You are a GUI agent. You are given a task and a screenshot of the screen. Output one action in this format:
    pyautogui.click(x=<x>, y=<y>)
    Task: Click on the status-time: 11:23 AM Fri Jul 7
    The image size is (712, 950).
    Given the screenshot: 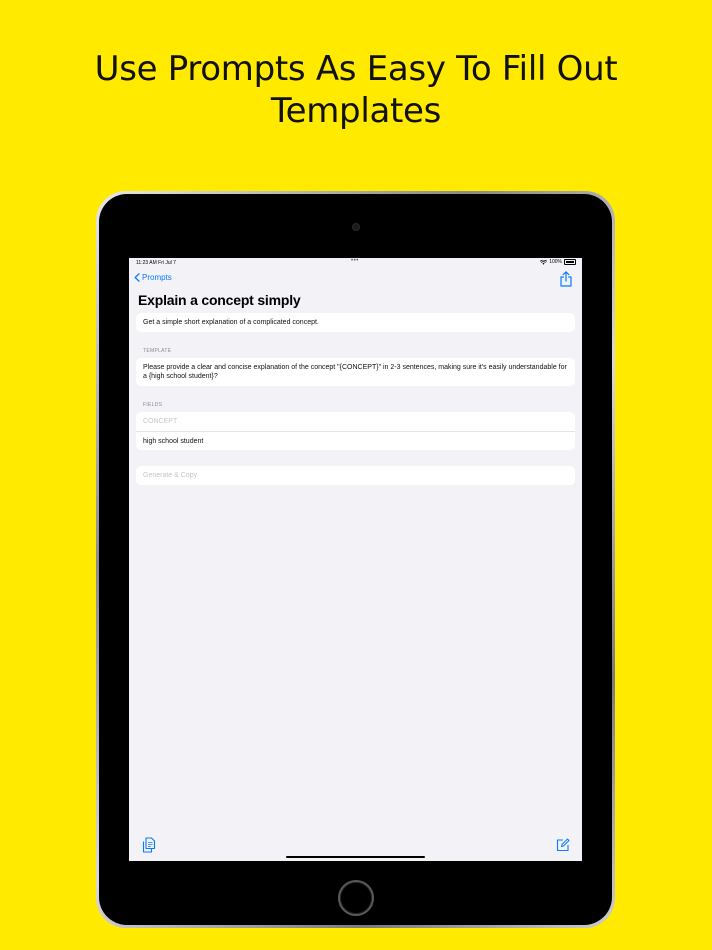 What is the action you would take?
    pyautogui.click(x=156, y=263)
    